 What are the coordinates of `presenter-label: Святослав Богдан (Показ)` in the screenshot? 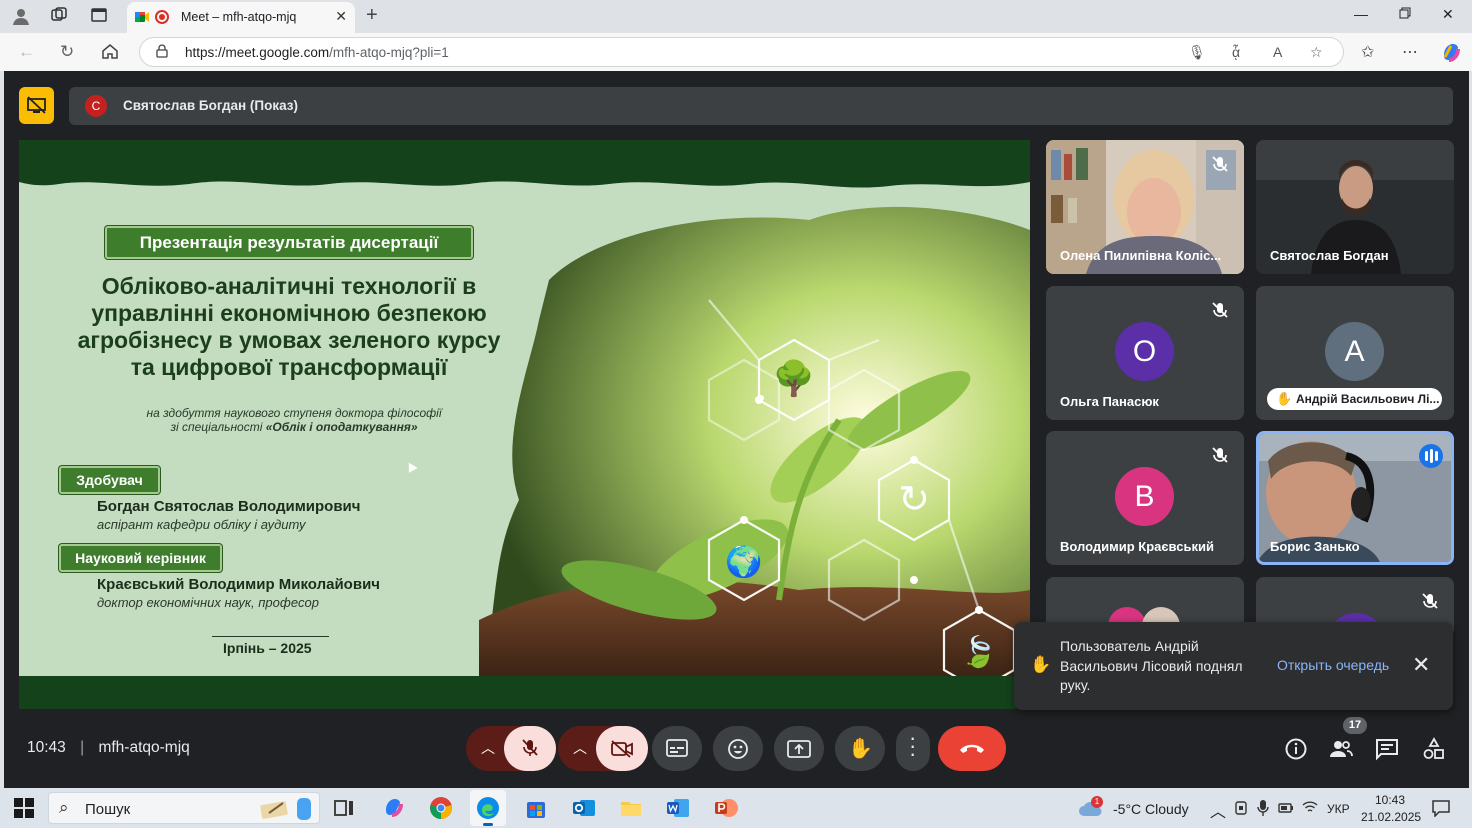 It's located at (211, 105).